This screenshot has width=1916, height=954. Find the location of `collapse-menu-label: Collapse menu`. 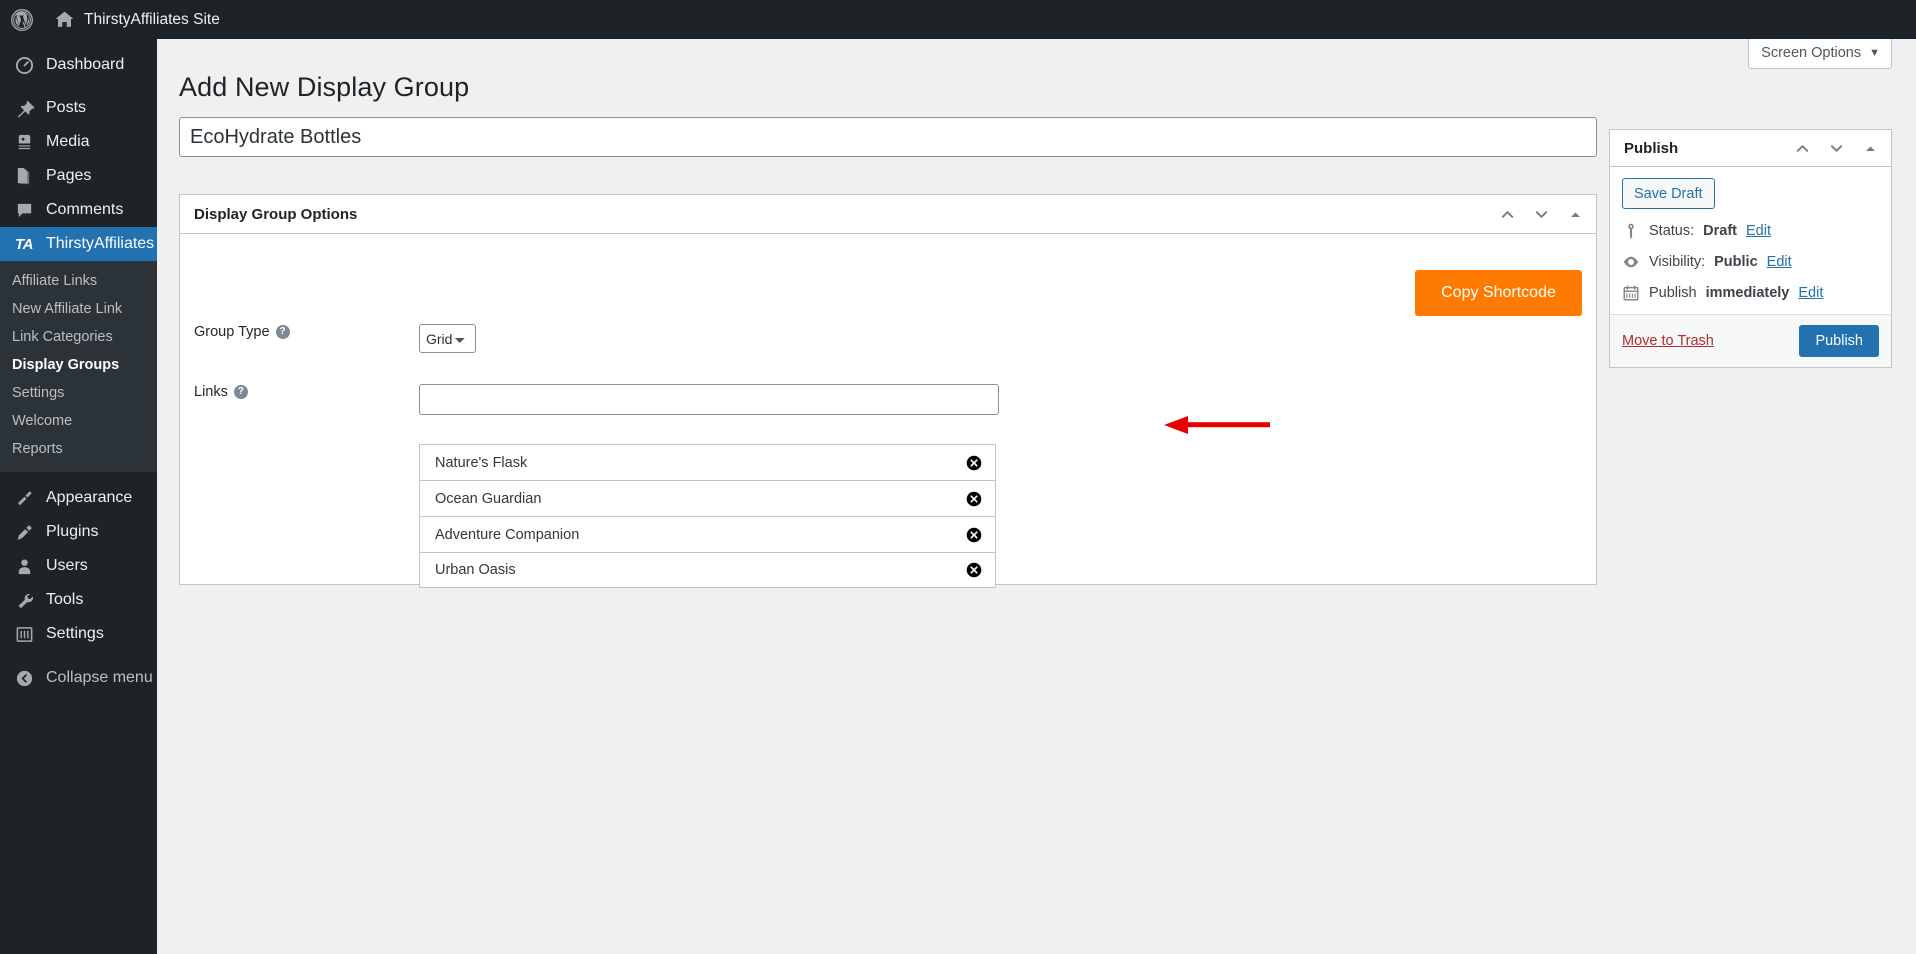

collapse-menu-label: Collapse menu is located at coordinates (99, 677).